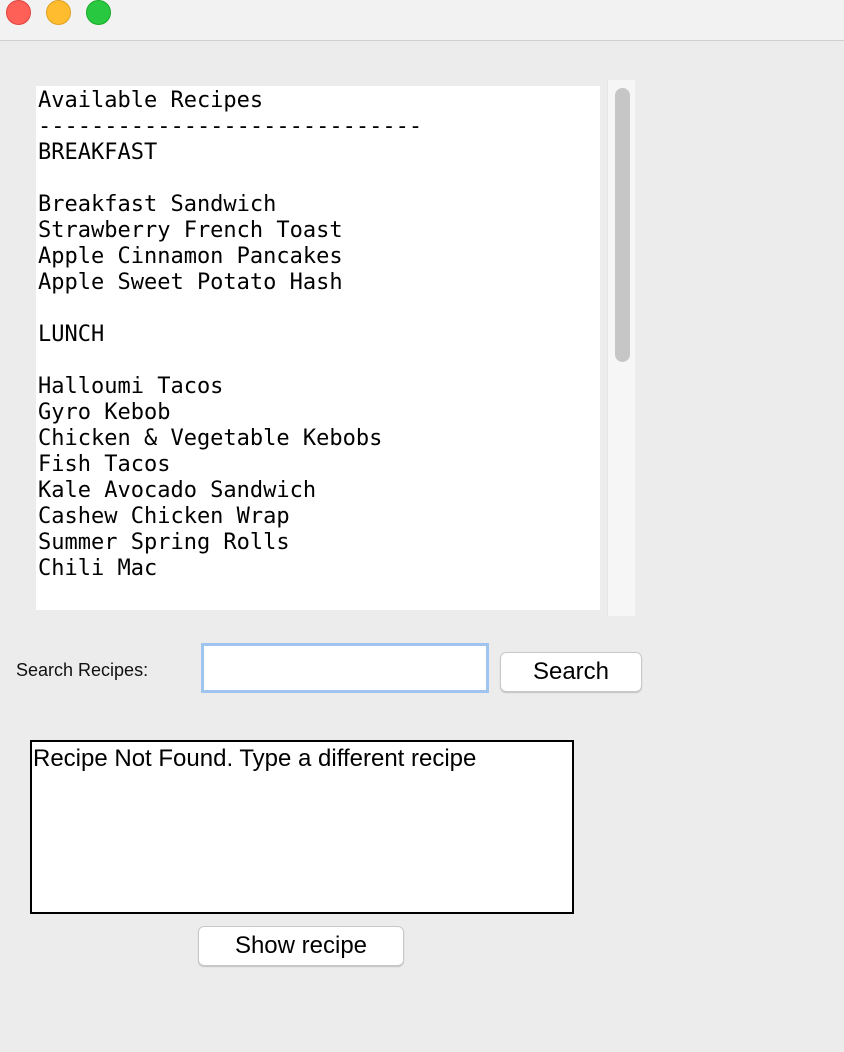  Describe the element at coordinates (230, 413) in the screenshot. I see `recipe-list-item: Gyro Kebob` at that location.